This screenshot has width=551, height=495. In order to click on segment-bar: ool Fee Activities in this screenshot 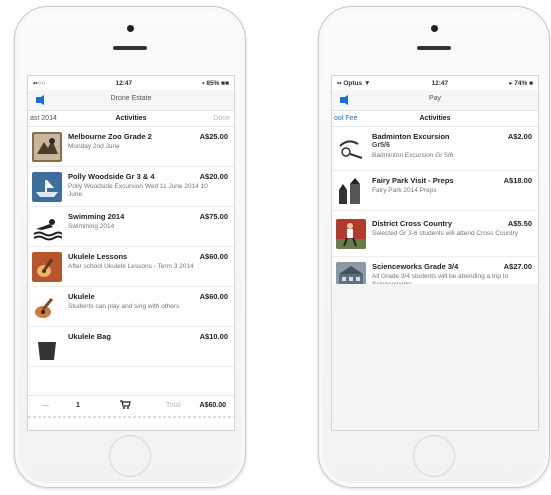, I will do `click(435, 119)`.